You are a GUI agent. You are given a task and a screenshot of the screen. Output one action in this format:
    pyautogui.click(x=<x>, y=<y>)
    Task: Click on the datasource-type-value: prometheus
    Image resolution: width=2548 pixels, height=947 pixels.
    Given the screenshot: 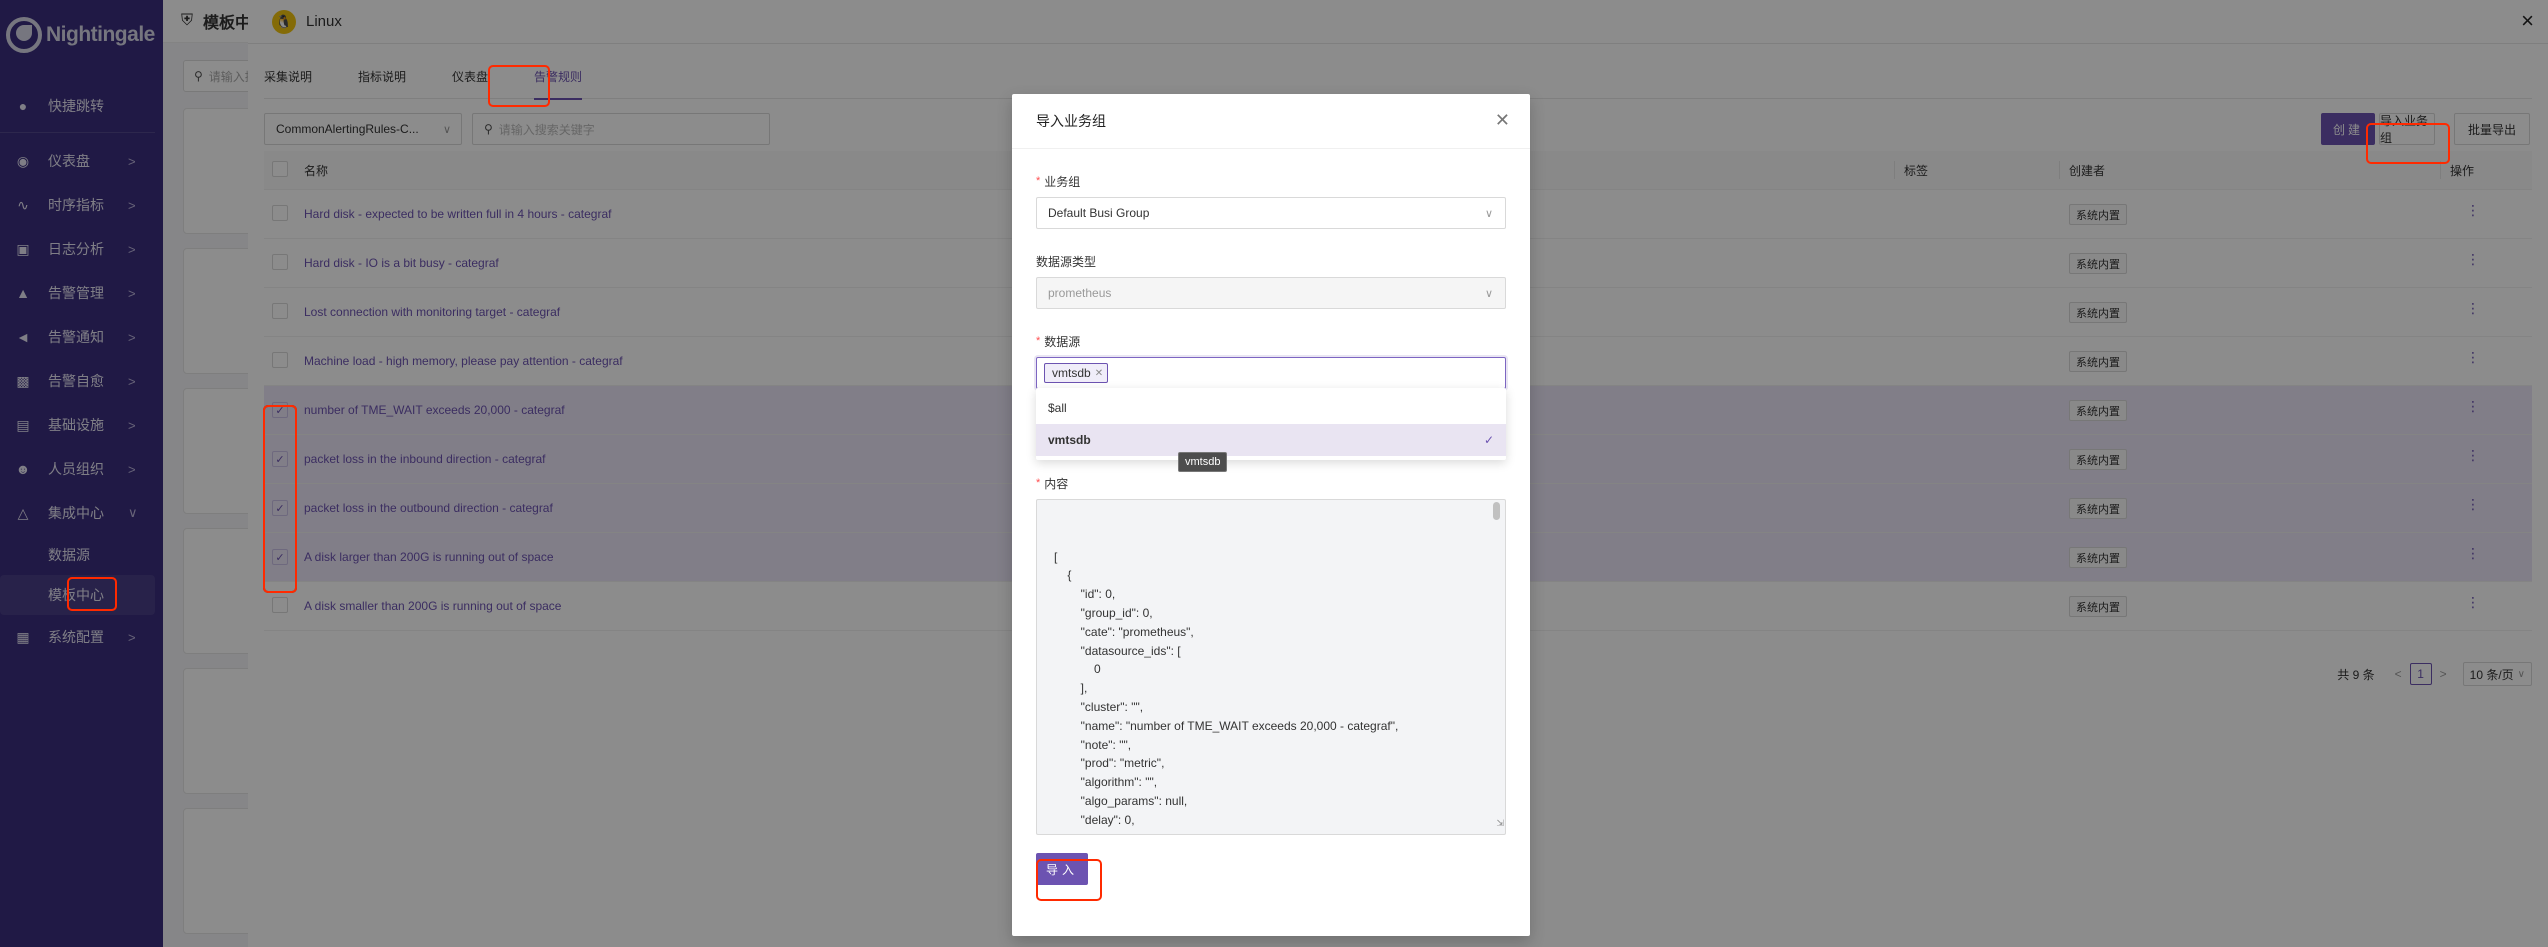 What is the action you would take?
    pyautogui.click(x=1080, y=293)
    